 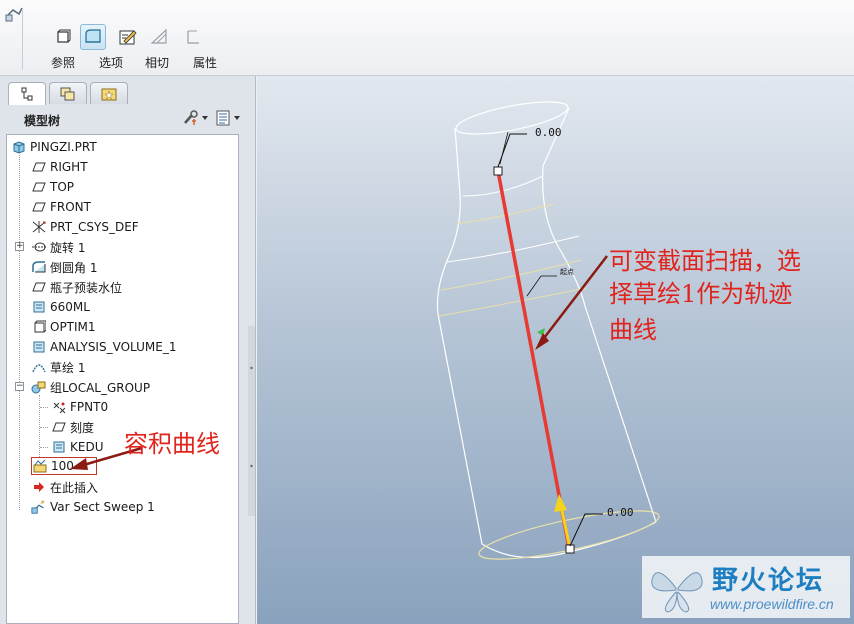 I want to click on tree-node-round: 倒圆角 1, so click(x=64, y=267).